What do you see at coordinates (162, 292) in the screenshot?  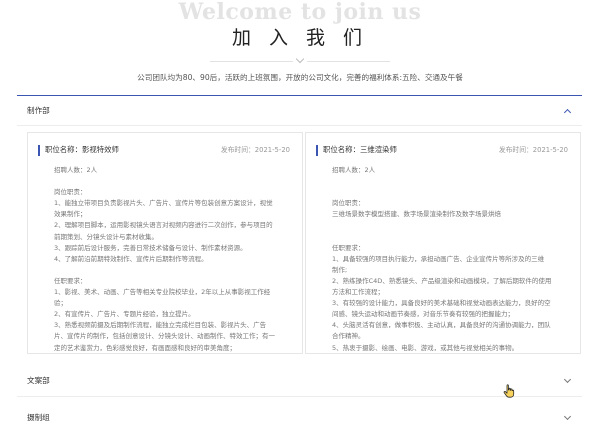 I see `job-description-line: 1、影视、美术、动画、广告等相关专业院校毕业，2年以上从事影视工作经` at bounding box center [162, 292].